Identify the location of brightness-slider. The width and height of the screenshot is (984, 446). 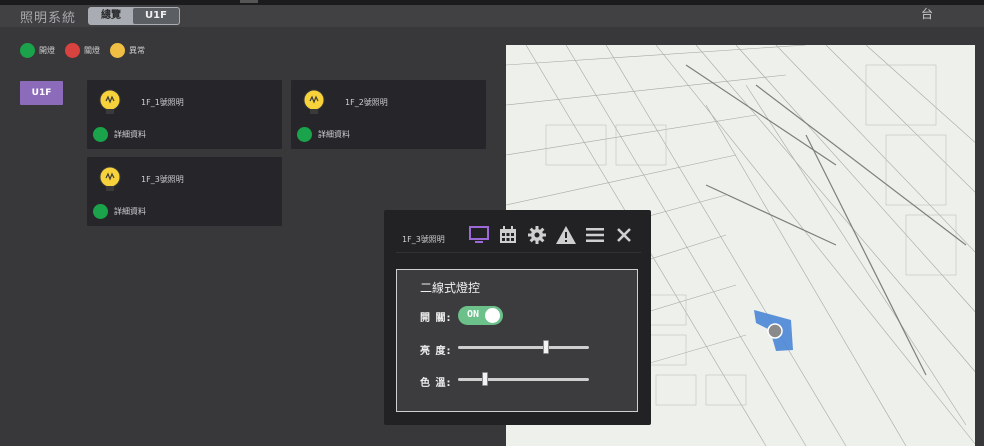
(523, 347).